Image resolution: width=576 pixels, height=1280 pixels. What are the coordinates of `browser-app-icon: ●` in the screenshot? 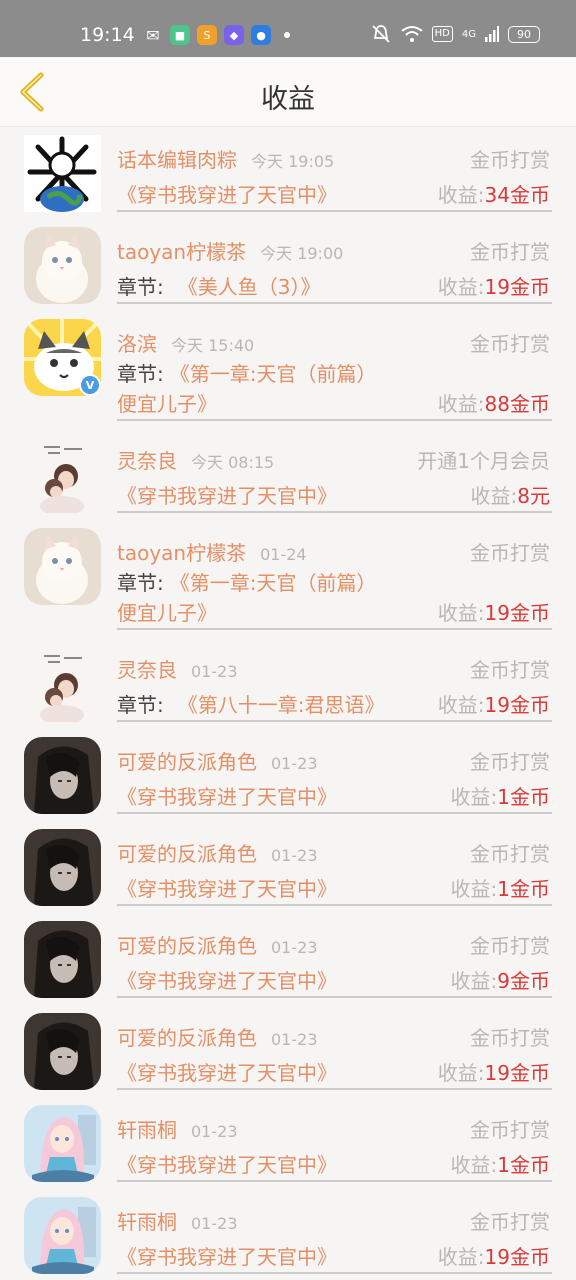 It's located at (261, 35).